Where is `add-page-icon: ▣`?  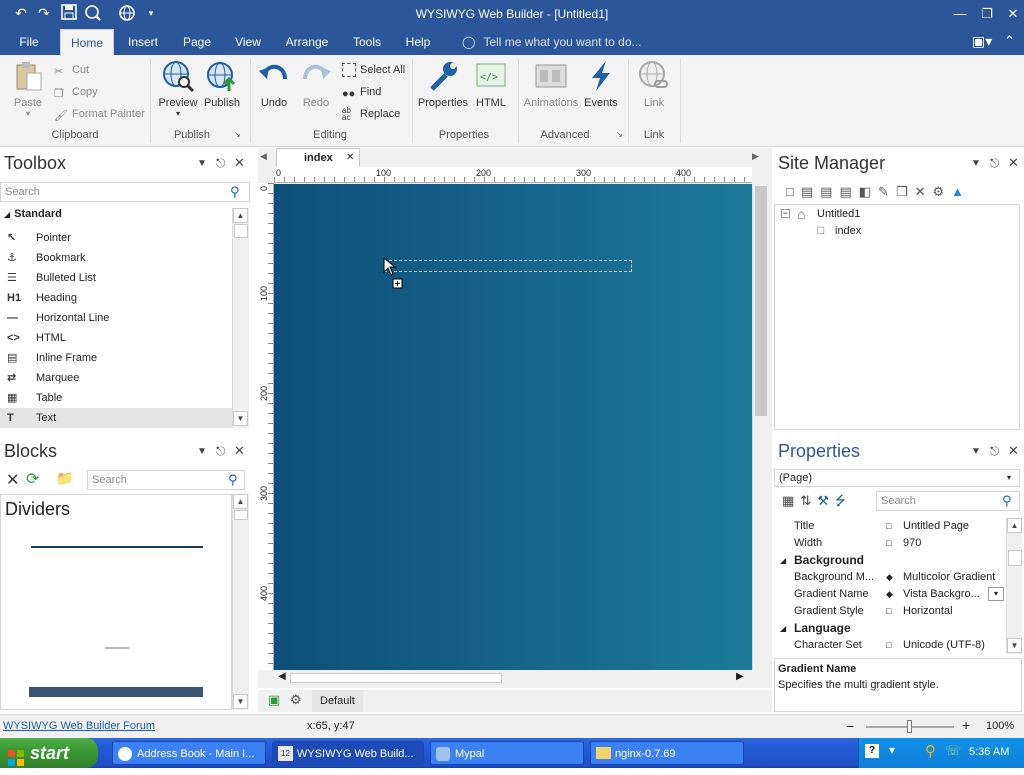 add-page-icon: ▣ is located at coordinates (274, 700).